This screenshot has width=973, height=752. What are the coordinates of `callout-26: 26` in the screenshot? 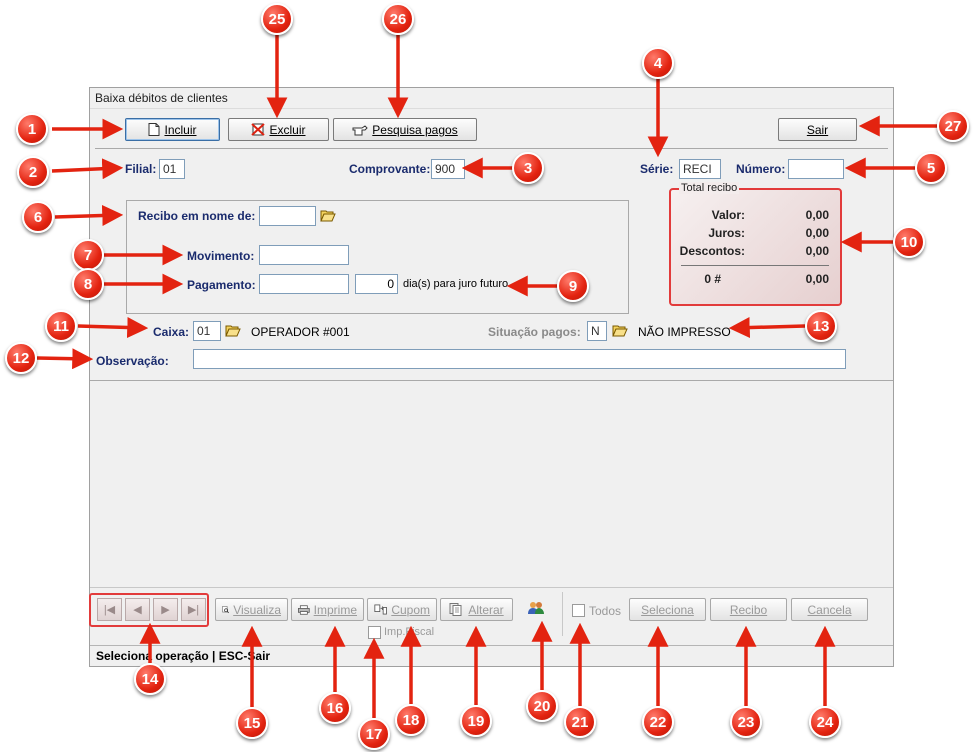 It's located at (398, 19).